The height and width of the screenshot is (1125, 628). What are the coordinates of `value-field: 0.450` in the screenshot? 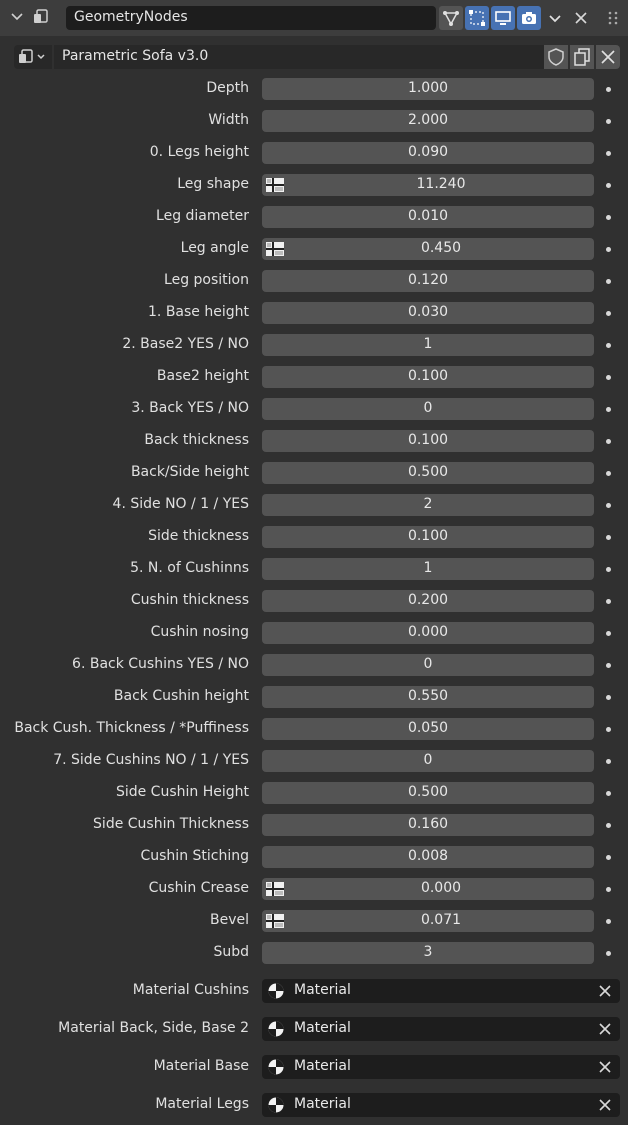 It's located at (428, 249).